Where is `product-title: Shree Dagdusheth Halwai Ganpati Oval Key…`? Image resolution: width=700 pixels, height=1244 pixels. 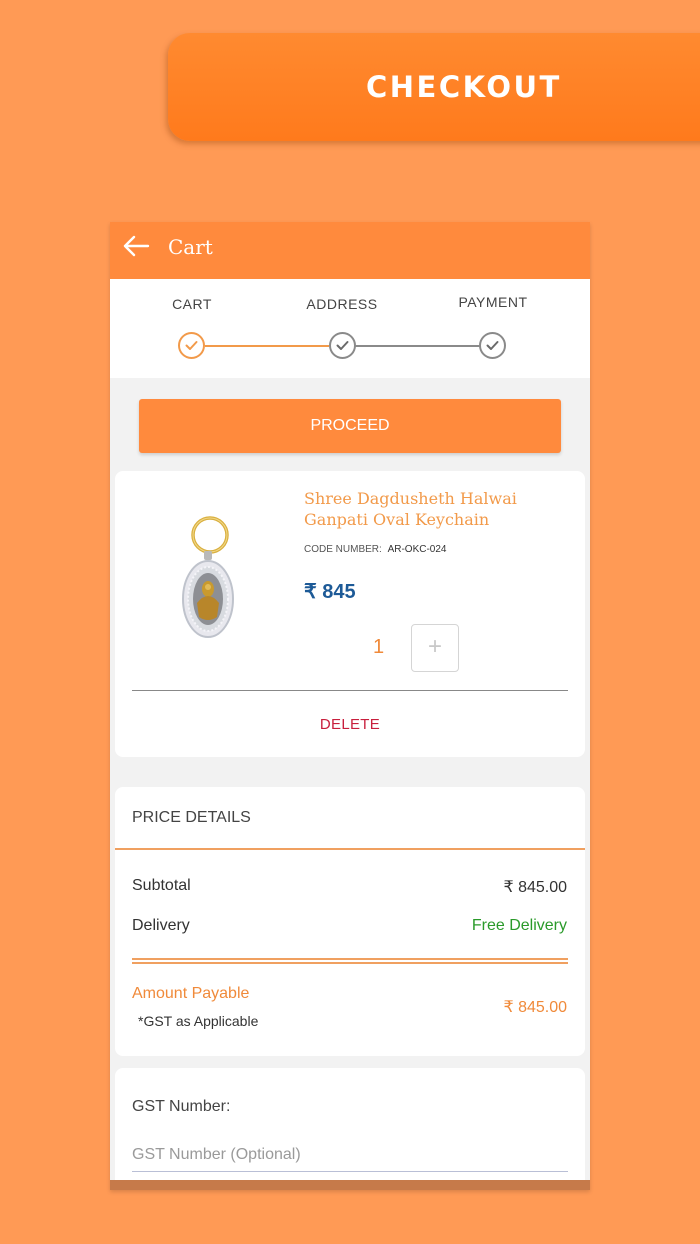
product-title: Shree Dagdusheth Halwai Ganpati Oval Key… is located at coordinates (440, 509).